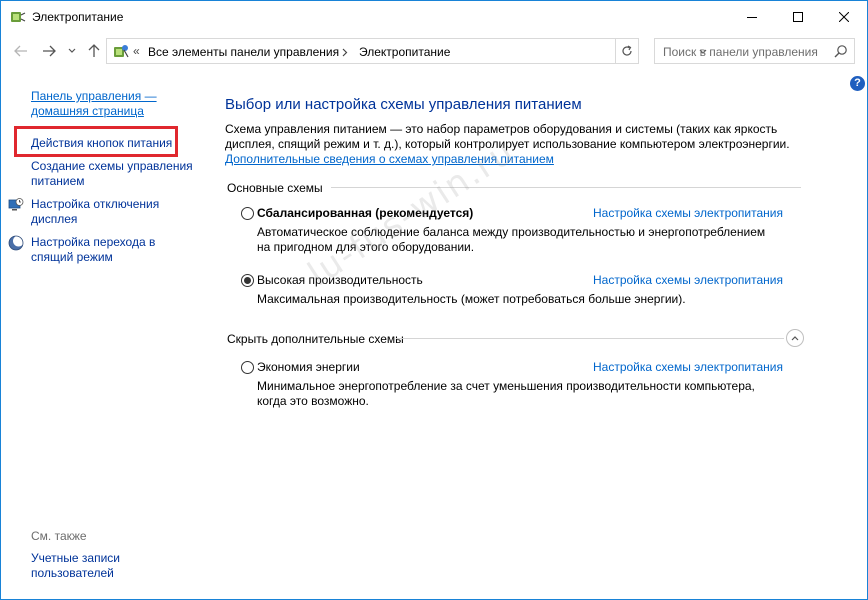 The width and height of the screenshot is (868, 600). What do you see at coordinates (16, 204) in the screenshot?
I see `monitor-clock-icon` at bounding box center [16, 204].